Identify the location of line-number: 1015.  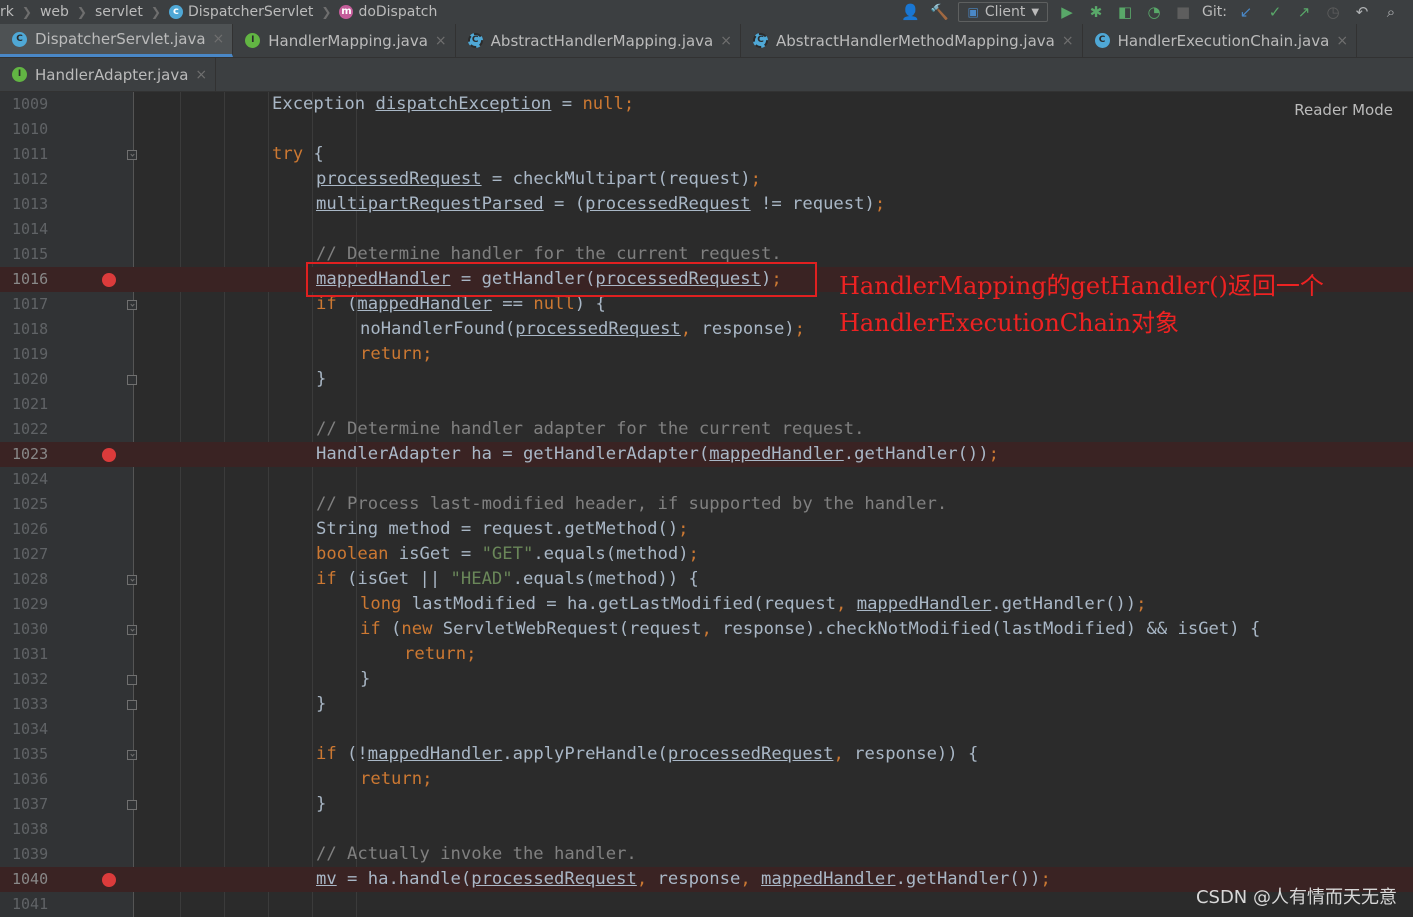
(37, 254).